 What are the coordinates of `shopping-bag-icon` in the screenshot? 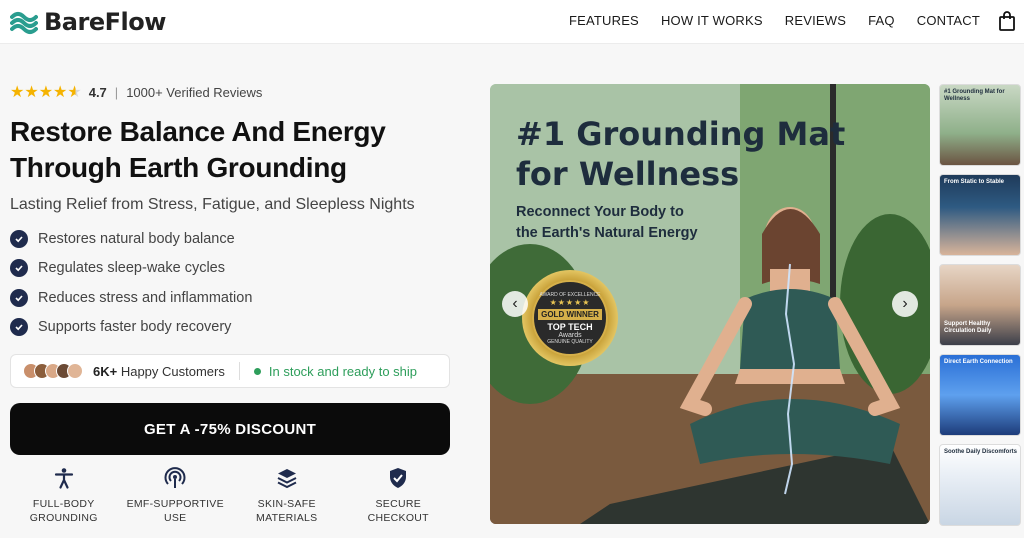 It's located at (1007, 21).